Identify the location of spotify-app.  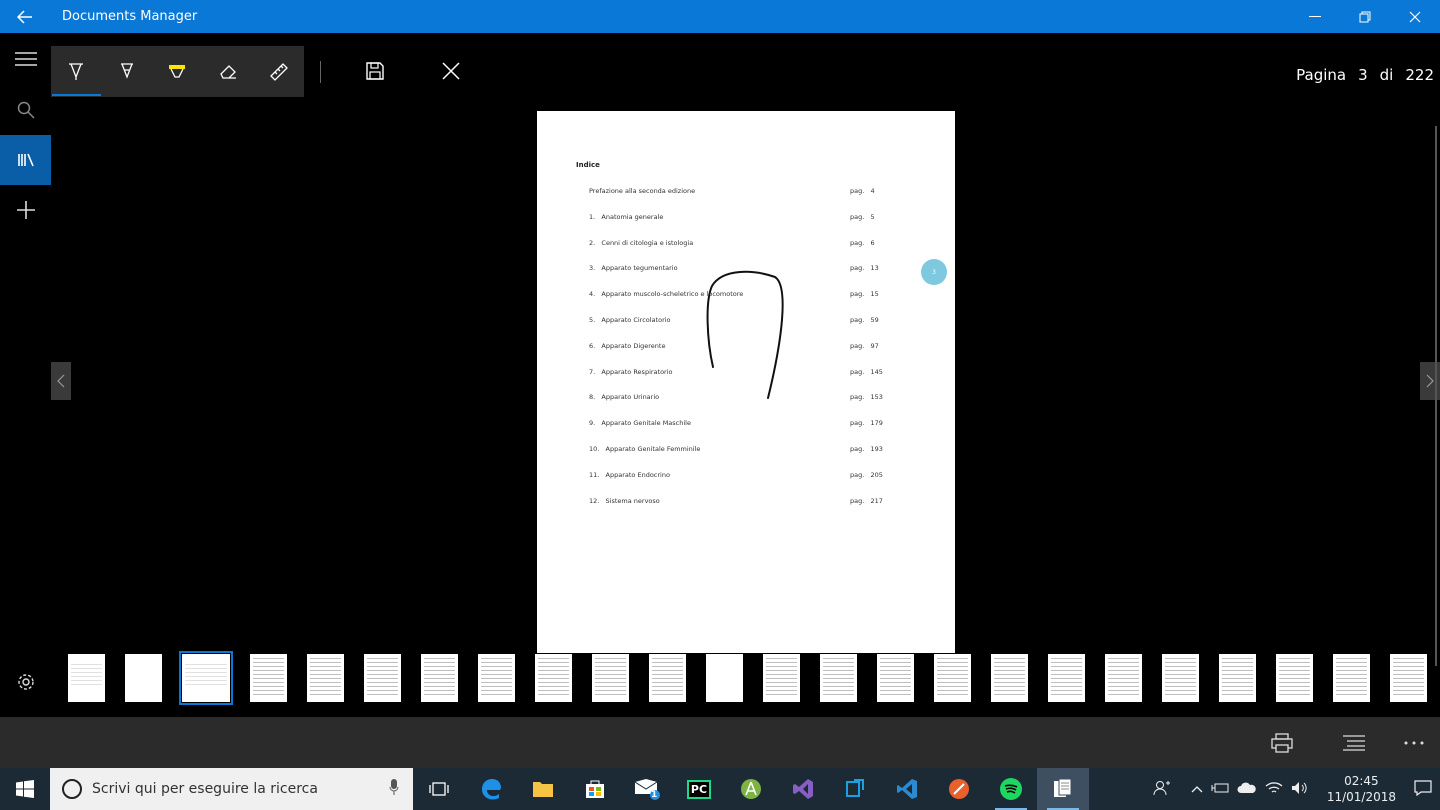
(1011, 789).